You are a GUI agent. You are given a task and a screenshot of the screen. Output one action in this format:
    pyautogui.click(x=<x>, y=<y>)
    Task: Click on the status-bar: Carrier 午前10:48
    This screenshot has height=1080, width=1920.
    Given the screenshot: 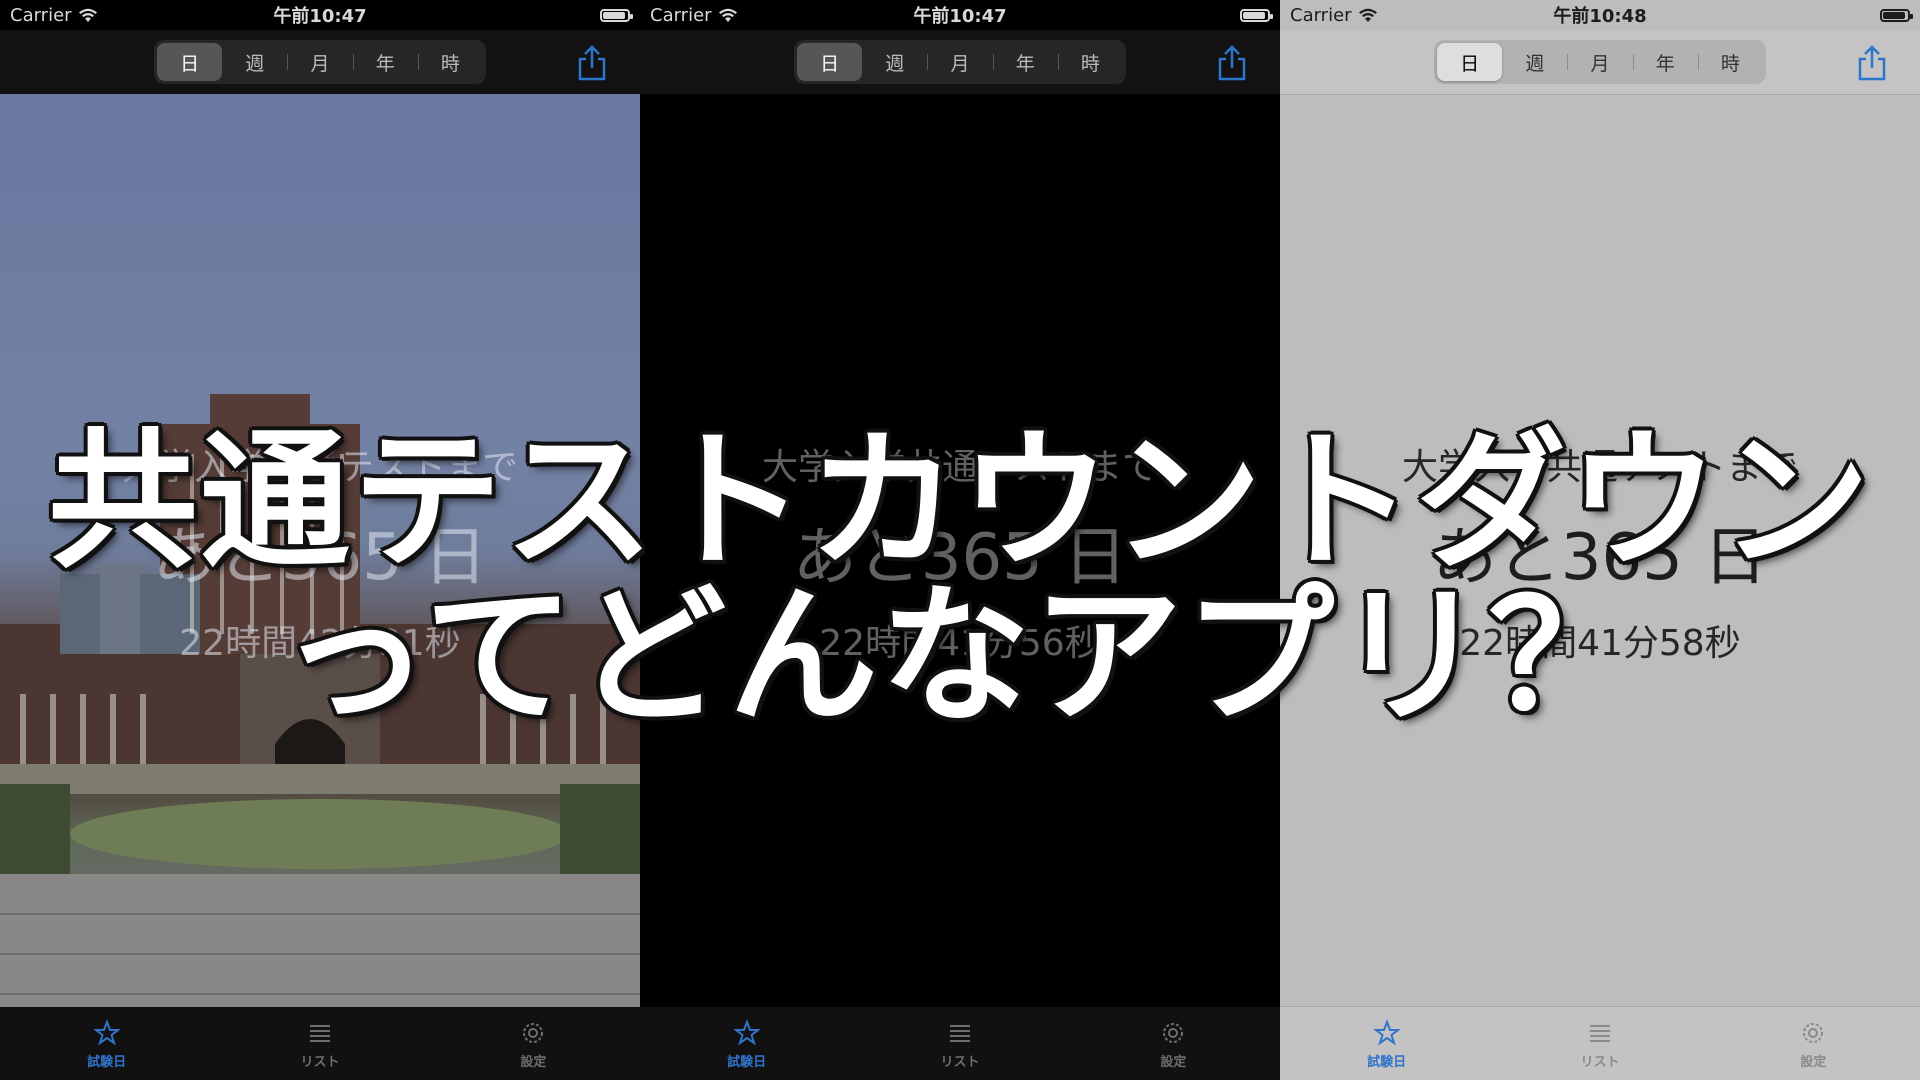 What is the action you would take?
    pyautogui.click(x=1600, y=15)
    